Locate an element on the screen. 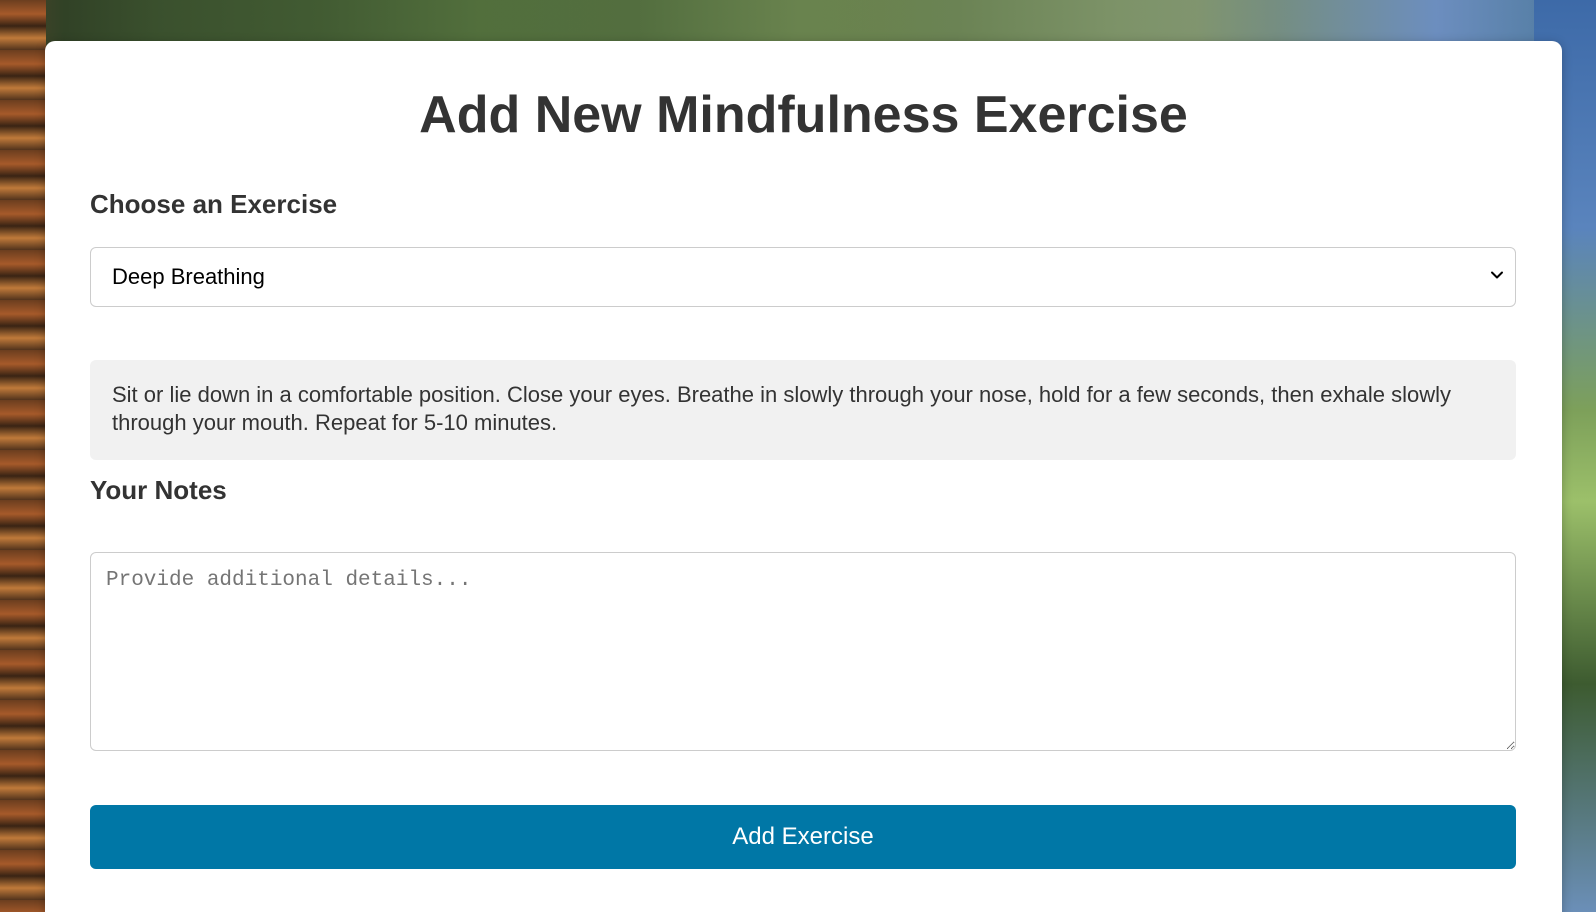 This screenshot has height=912, width=1596. exercise-select-value: Deep Breathing is located at coordinates (188, 276).